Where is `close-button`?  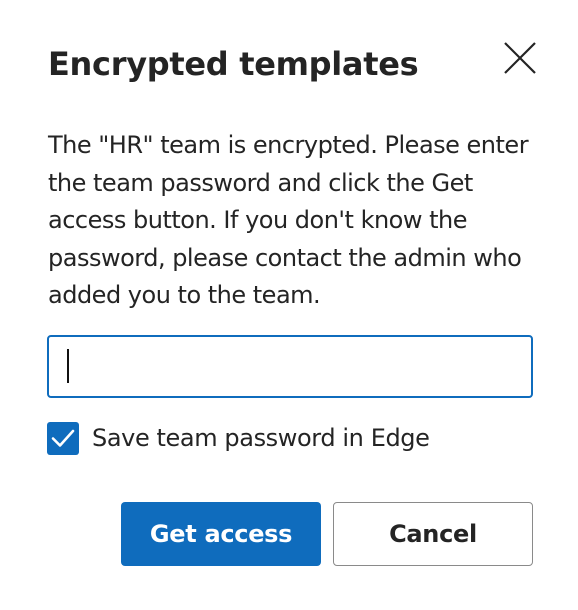
close-button is located at coordinates (520, 58).